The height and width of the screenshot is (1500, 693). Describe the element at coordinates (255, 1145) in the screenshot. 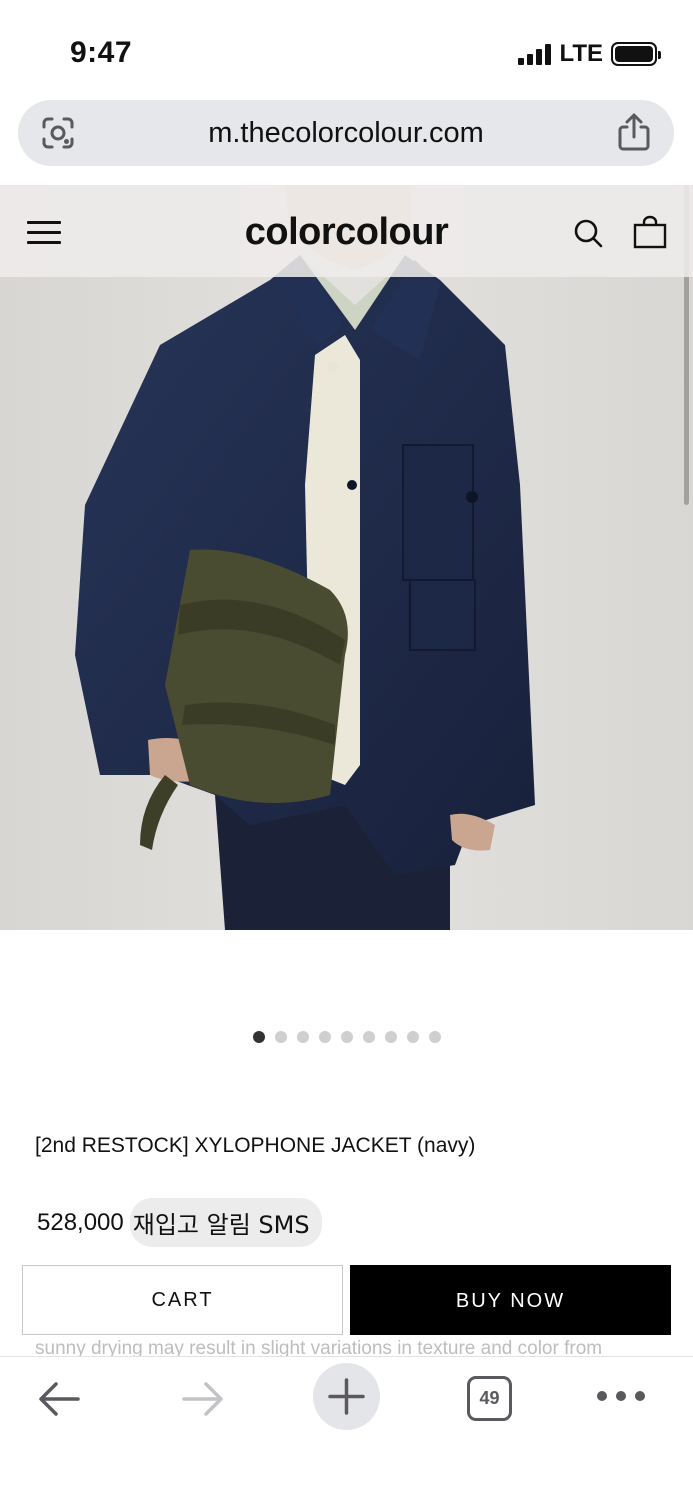

I see `product-title: [2nd RESTOCK] XYLOPHONE JACKET (navy)` at that location.